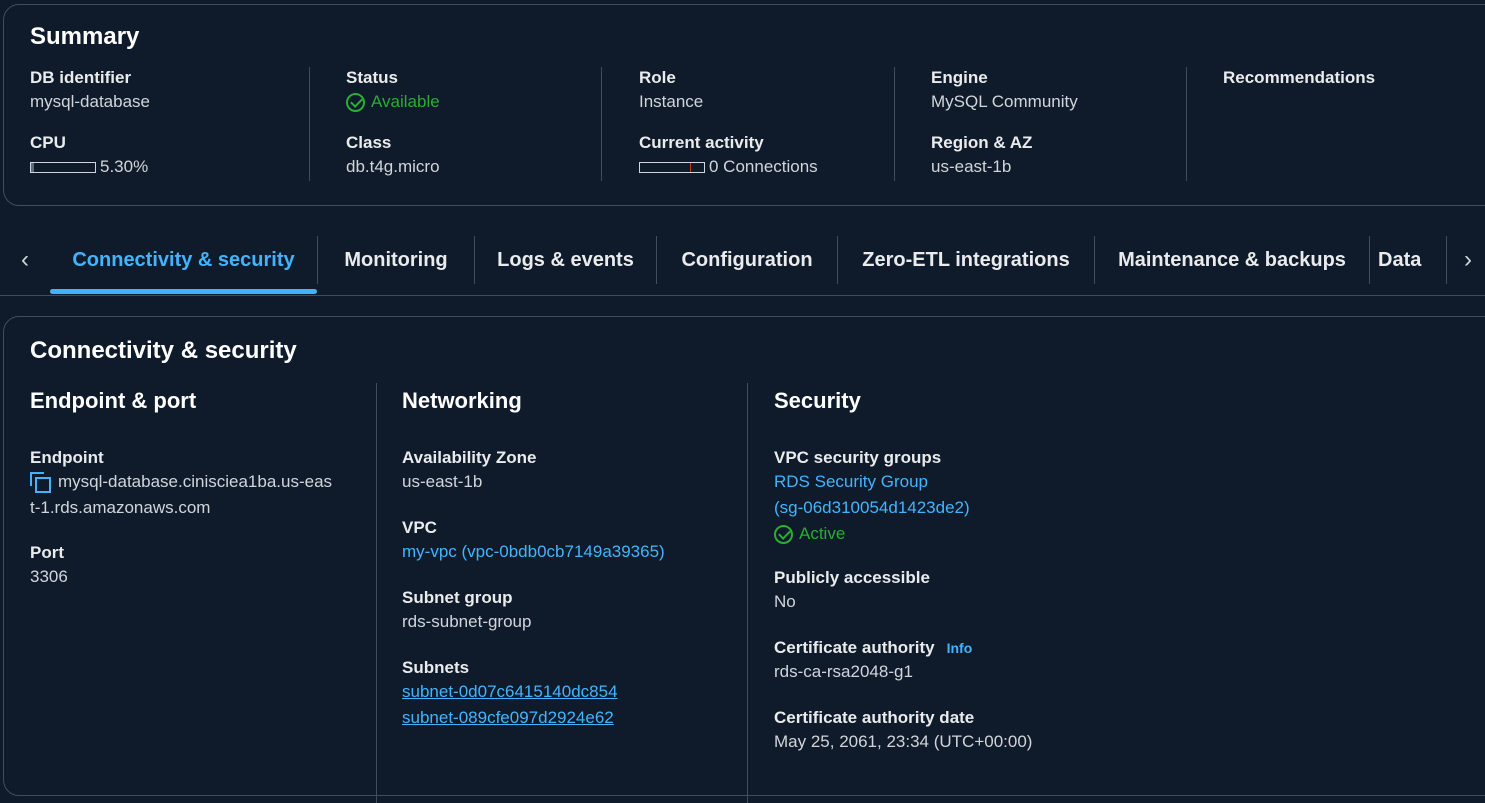 The image size is (1485, 803). What do you see at coordinates (40, 482) in the screenshot?
I see `copy-icon` at bounding box center [40, 482].